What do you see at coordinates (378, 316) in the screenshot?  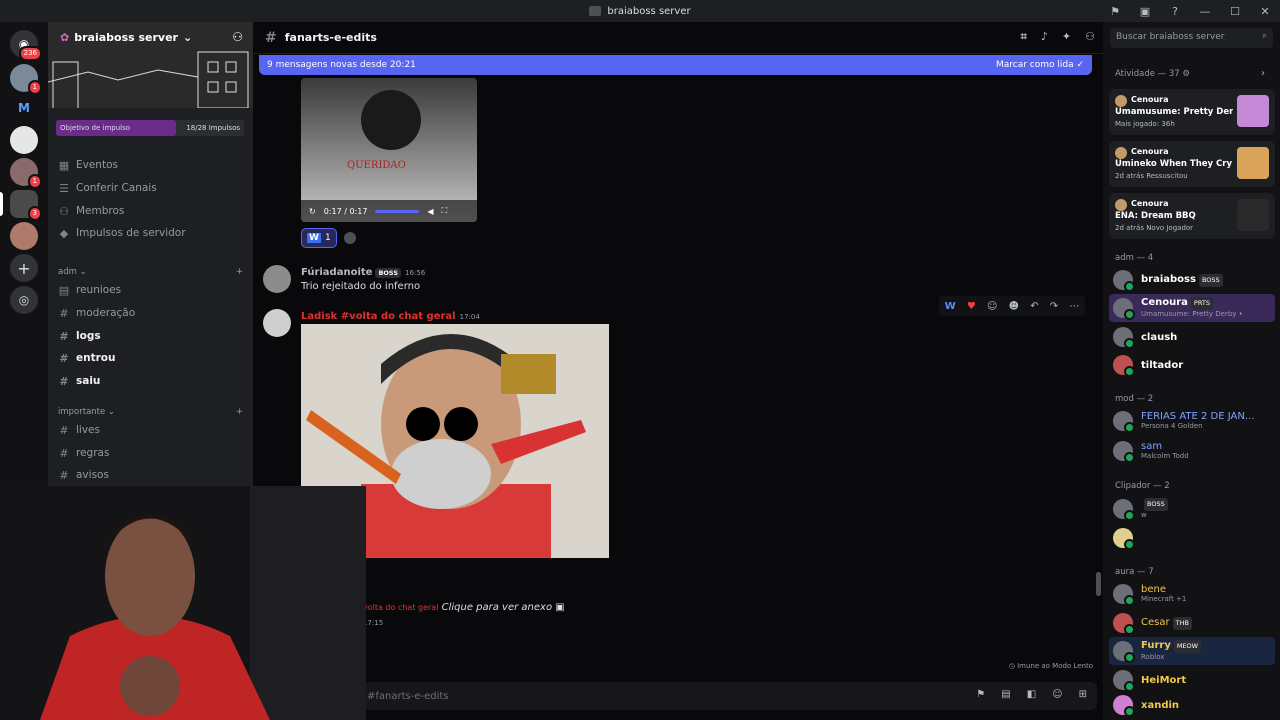 I see `author-name: Ladisk #volta do chat geral` at bounding box center [378, 316].